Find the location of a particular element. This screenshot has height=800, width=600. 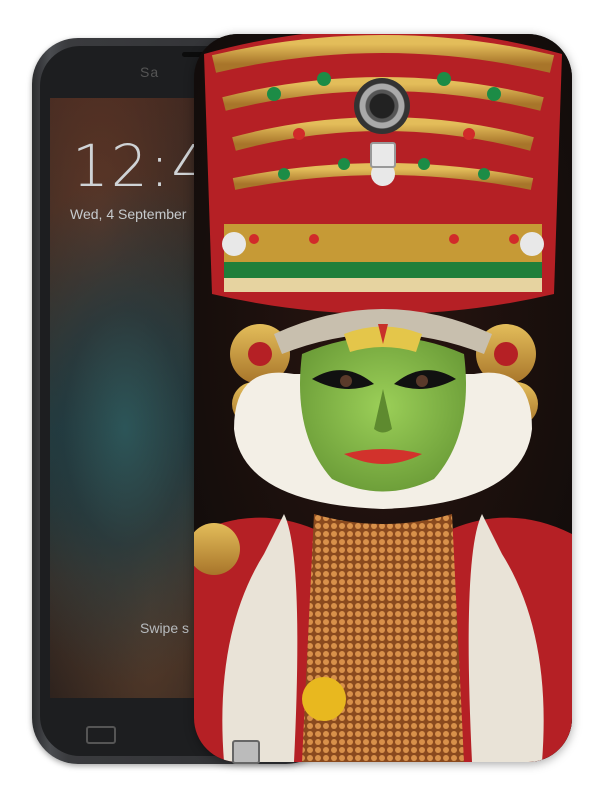

charging-port-icon is located at coordinates (246, 752).